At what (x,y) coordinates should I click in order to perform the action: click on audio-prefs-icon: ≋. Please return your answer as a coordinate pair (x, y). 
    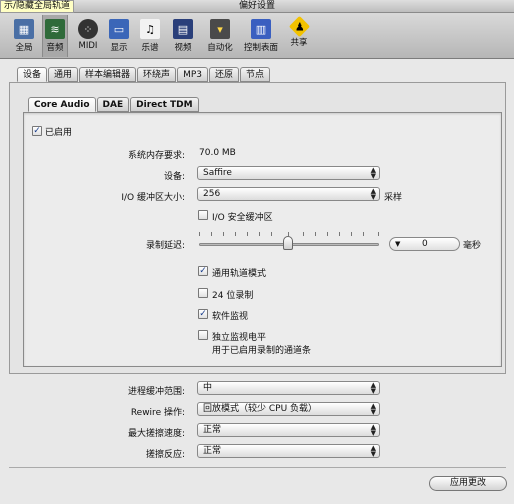
    Looking at the image, I should click on (55, 29).